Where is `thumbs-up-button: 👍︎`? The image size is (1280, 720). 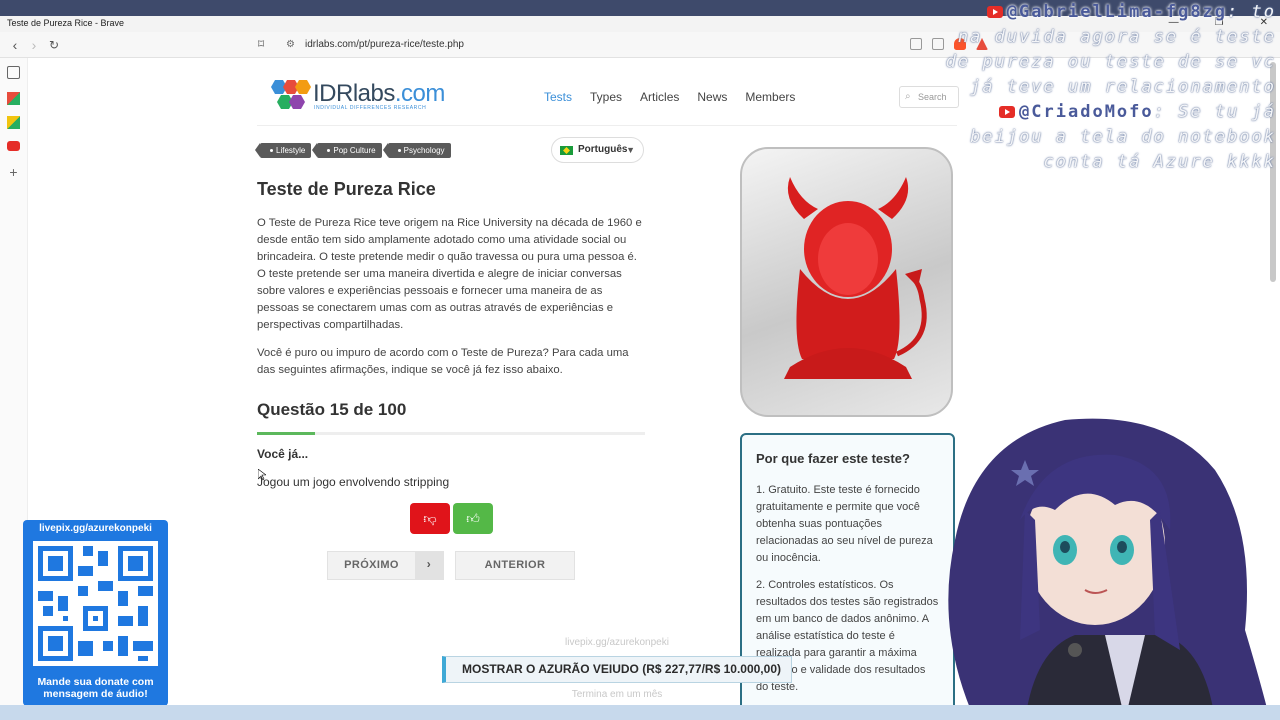
thumbs-up-button: 👍︎ is located at coordinates (473, 518).